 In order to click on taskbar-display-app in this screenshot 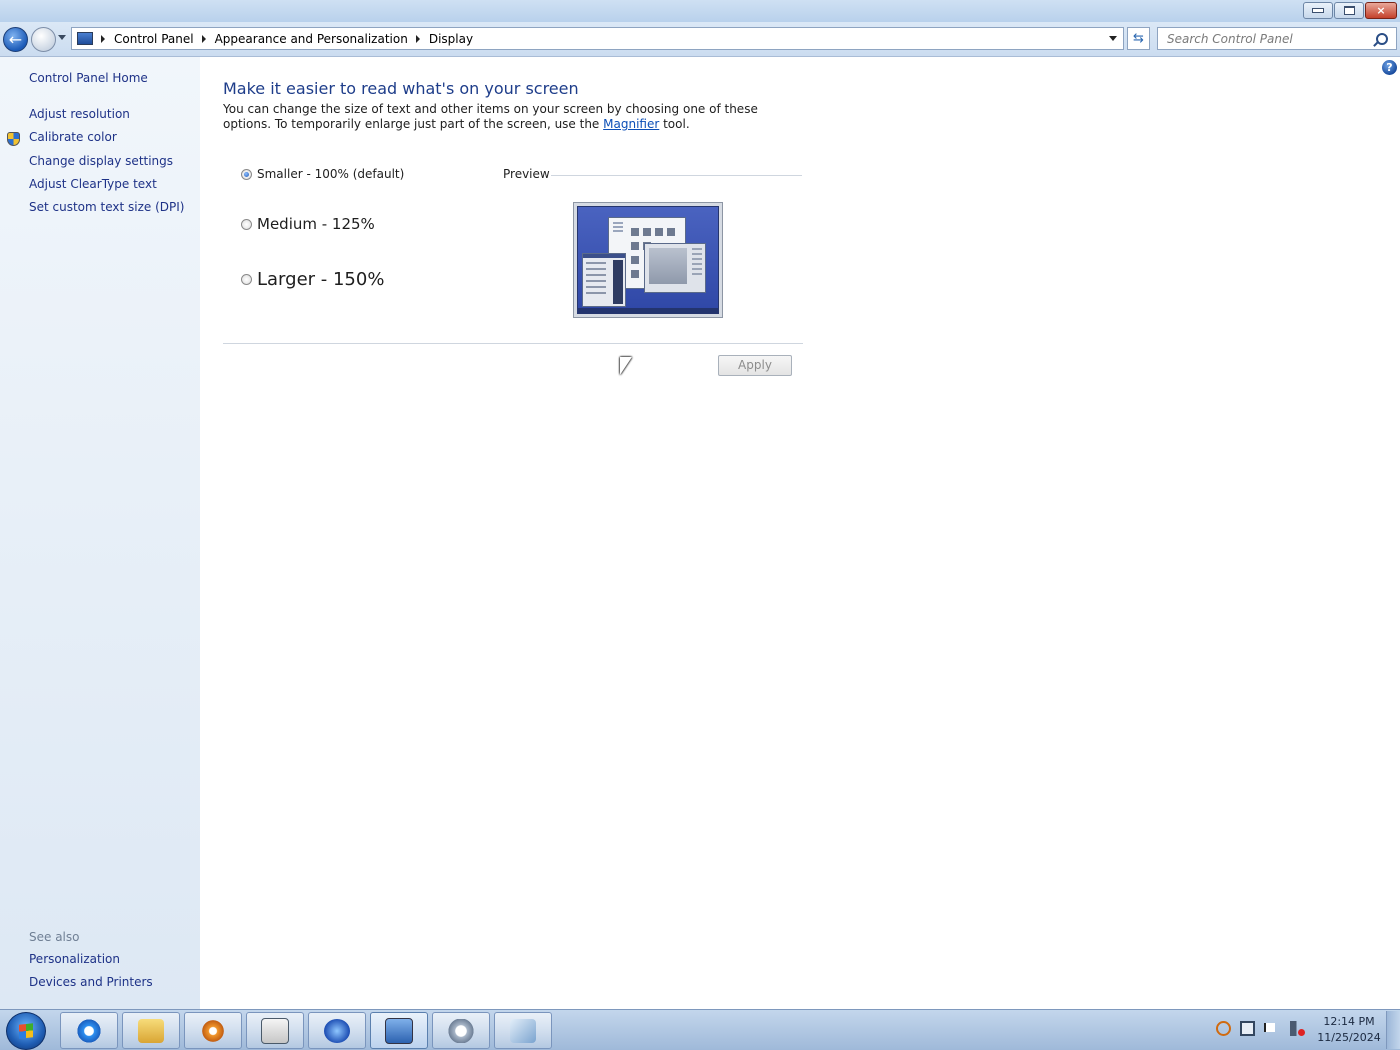, I will do `click(523, 1030)`.